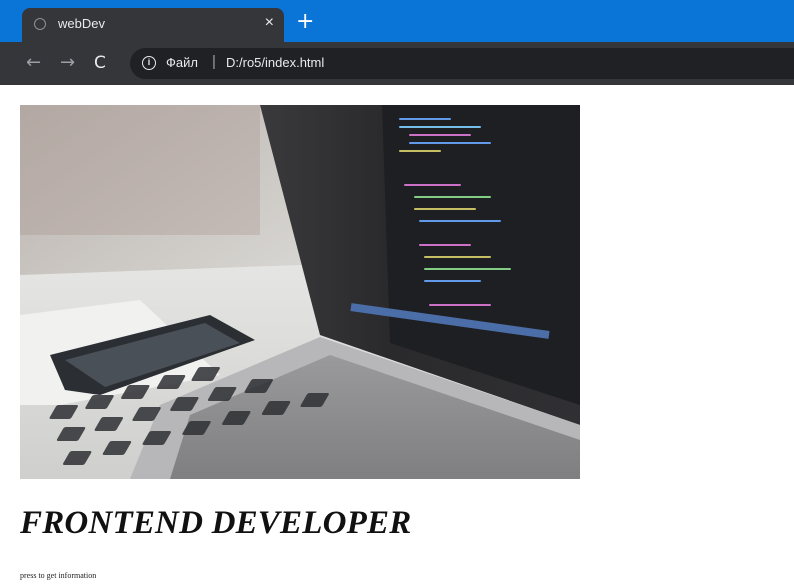 This screenshot has height=586, width=794. Describe the element at coordinates (153, 25) in the screenshot. I see `browser-tab: webDev ×` at that location.